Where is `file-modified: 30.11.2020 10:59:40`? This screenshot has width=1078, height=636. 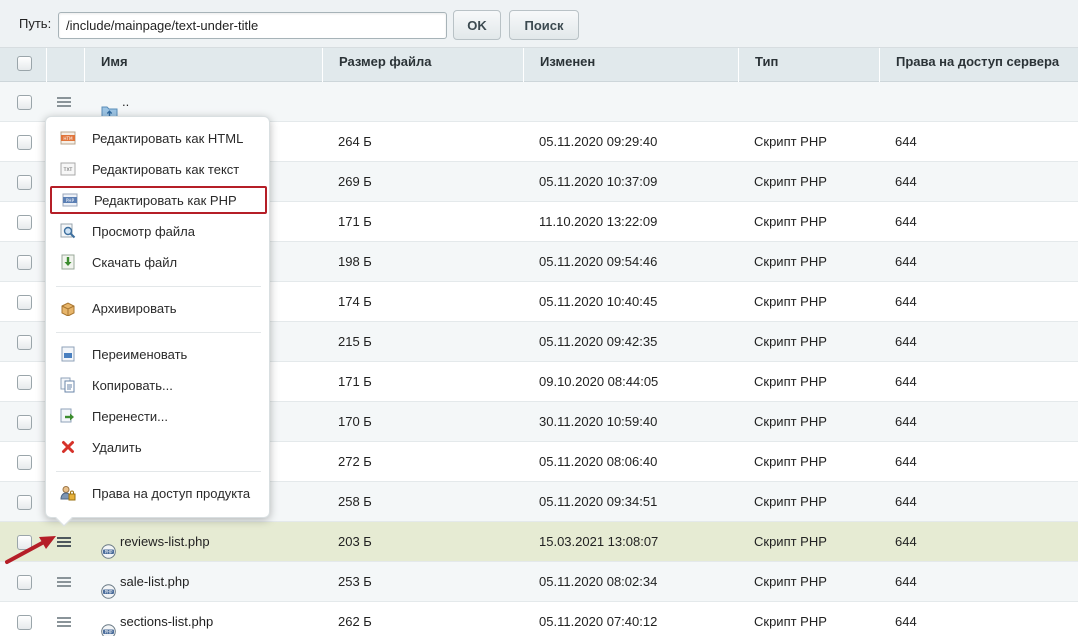
file-modified: 30.11.2020 10:59:40 is located at coordinates (598, 421).